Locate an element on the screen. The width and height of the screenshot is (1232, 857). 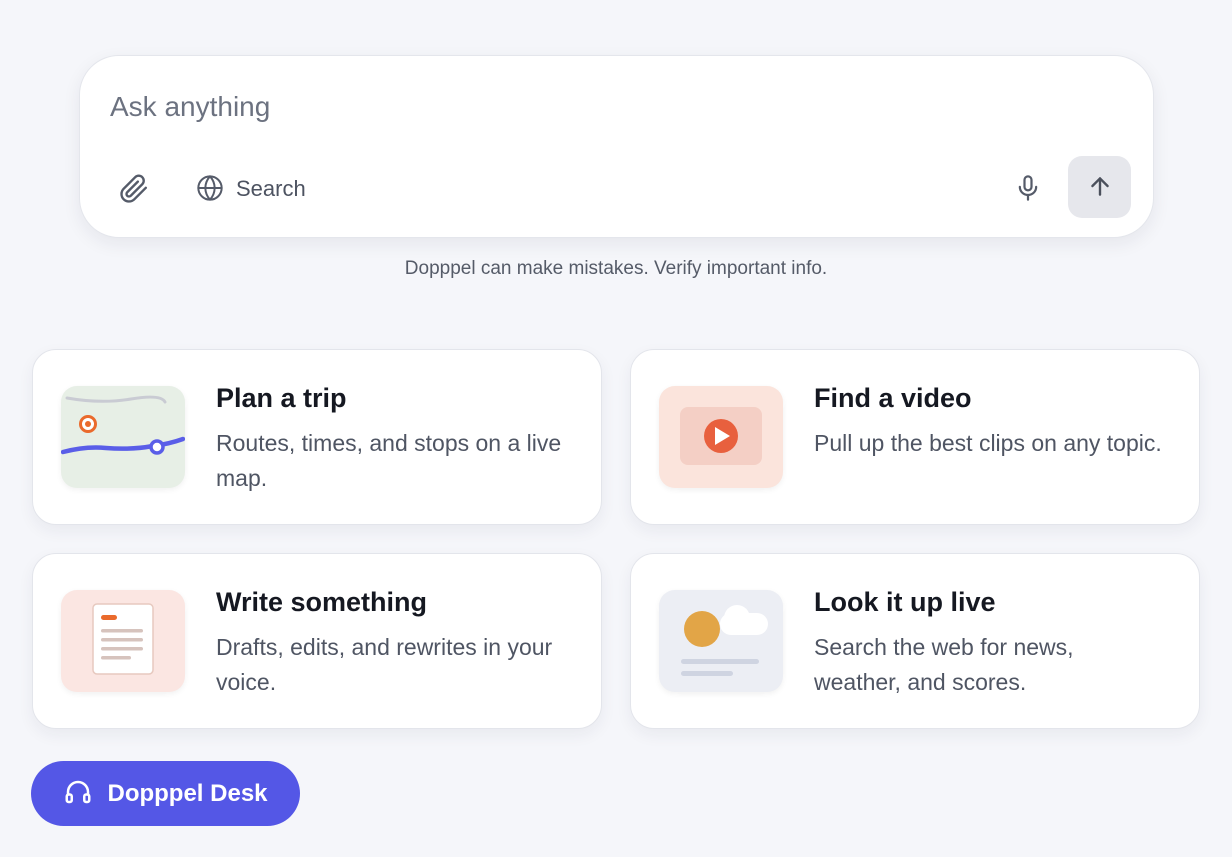
voice-input-button is located at coordinates (1028, 189).